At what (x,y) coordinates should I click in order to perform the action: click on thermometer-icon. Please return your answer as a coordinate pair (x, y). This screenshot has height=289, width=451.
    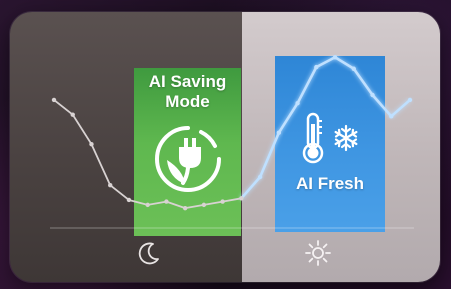
    Looking at the image, I should click on (313, 138).